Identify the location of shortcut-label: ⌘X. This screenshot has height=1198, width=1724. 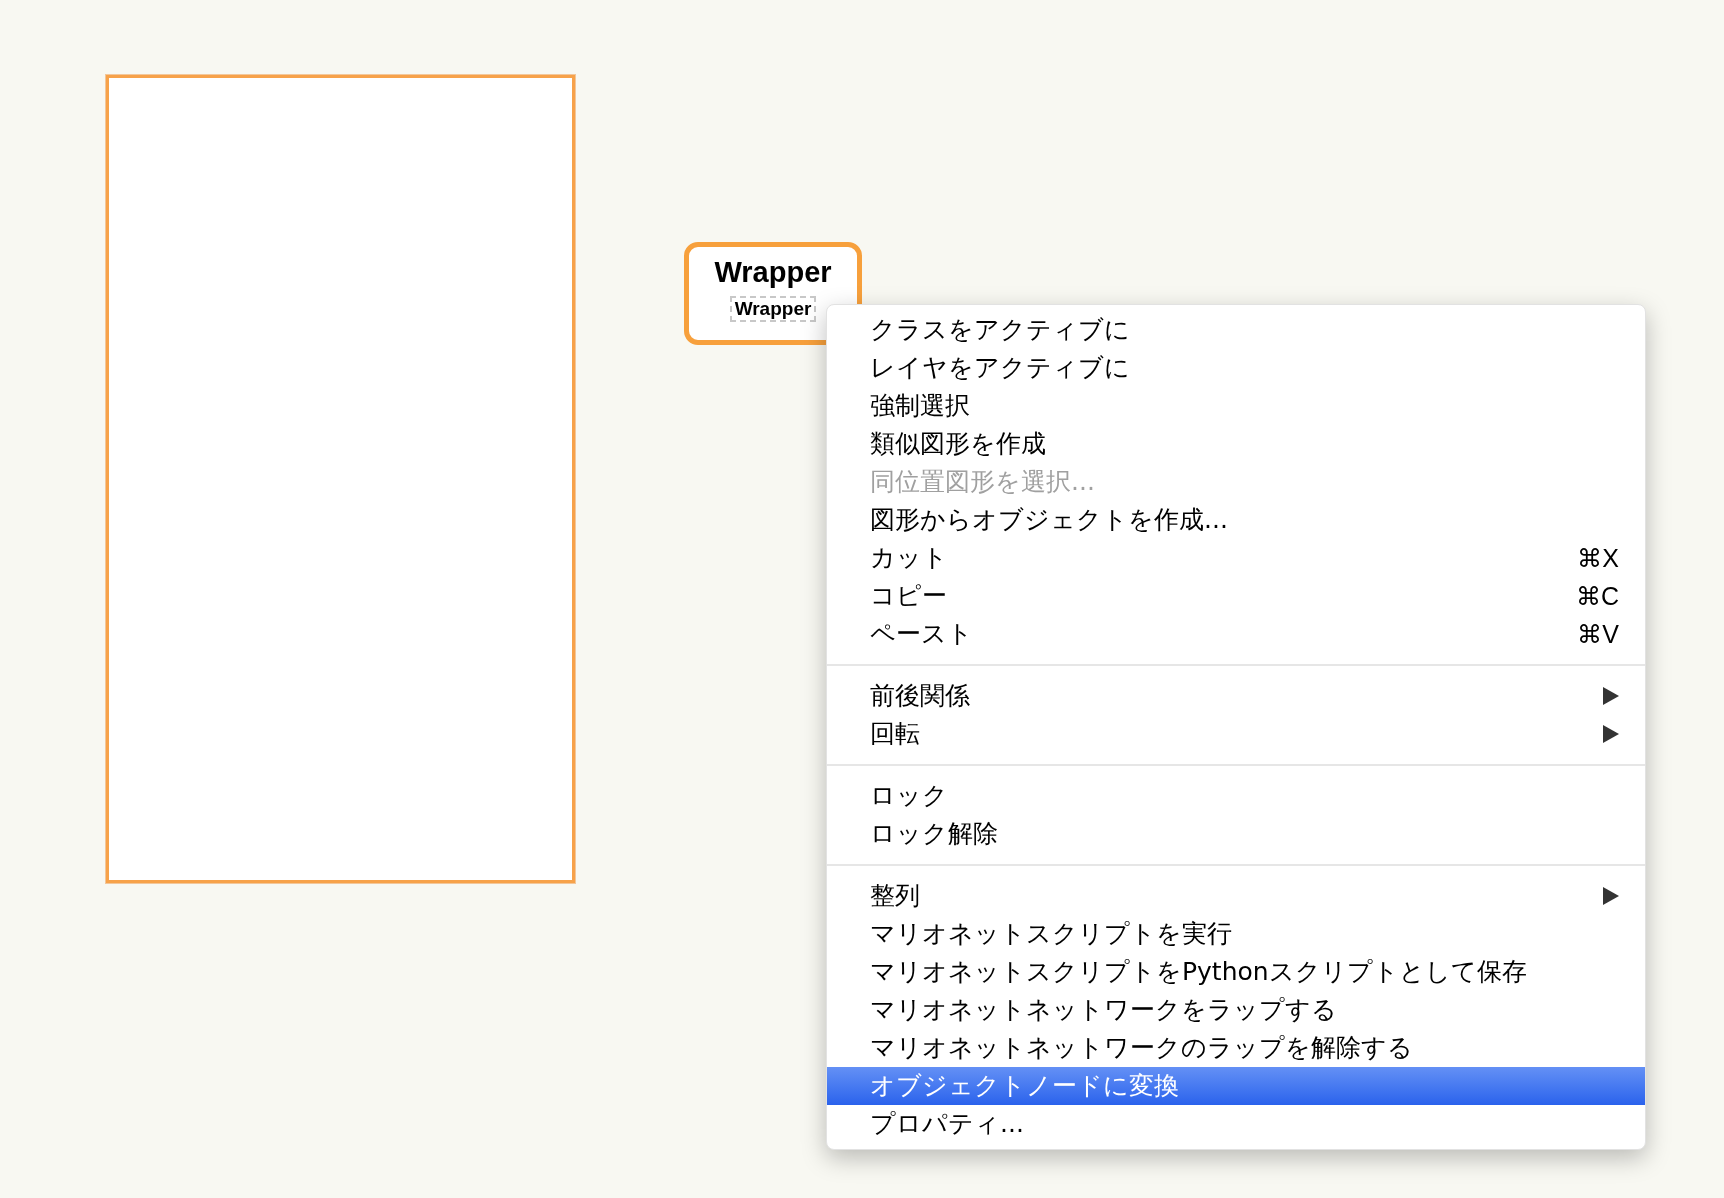
(1598, 558).